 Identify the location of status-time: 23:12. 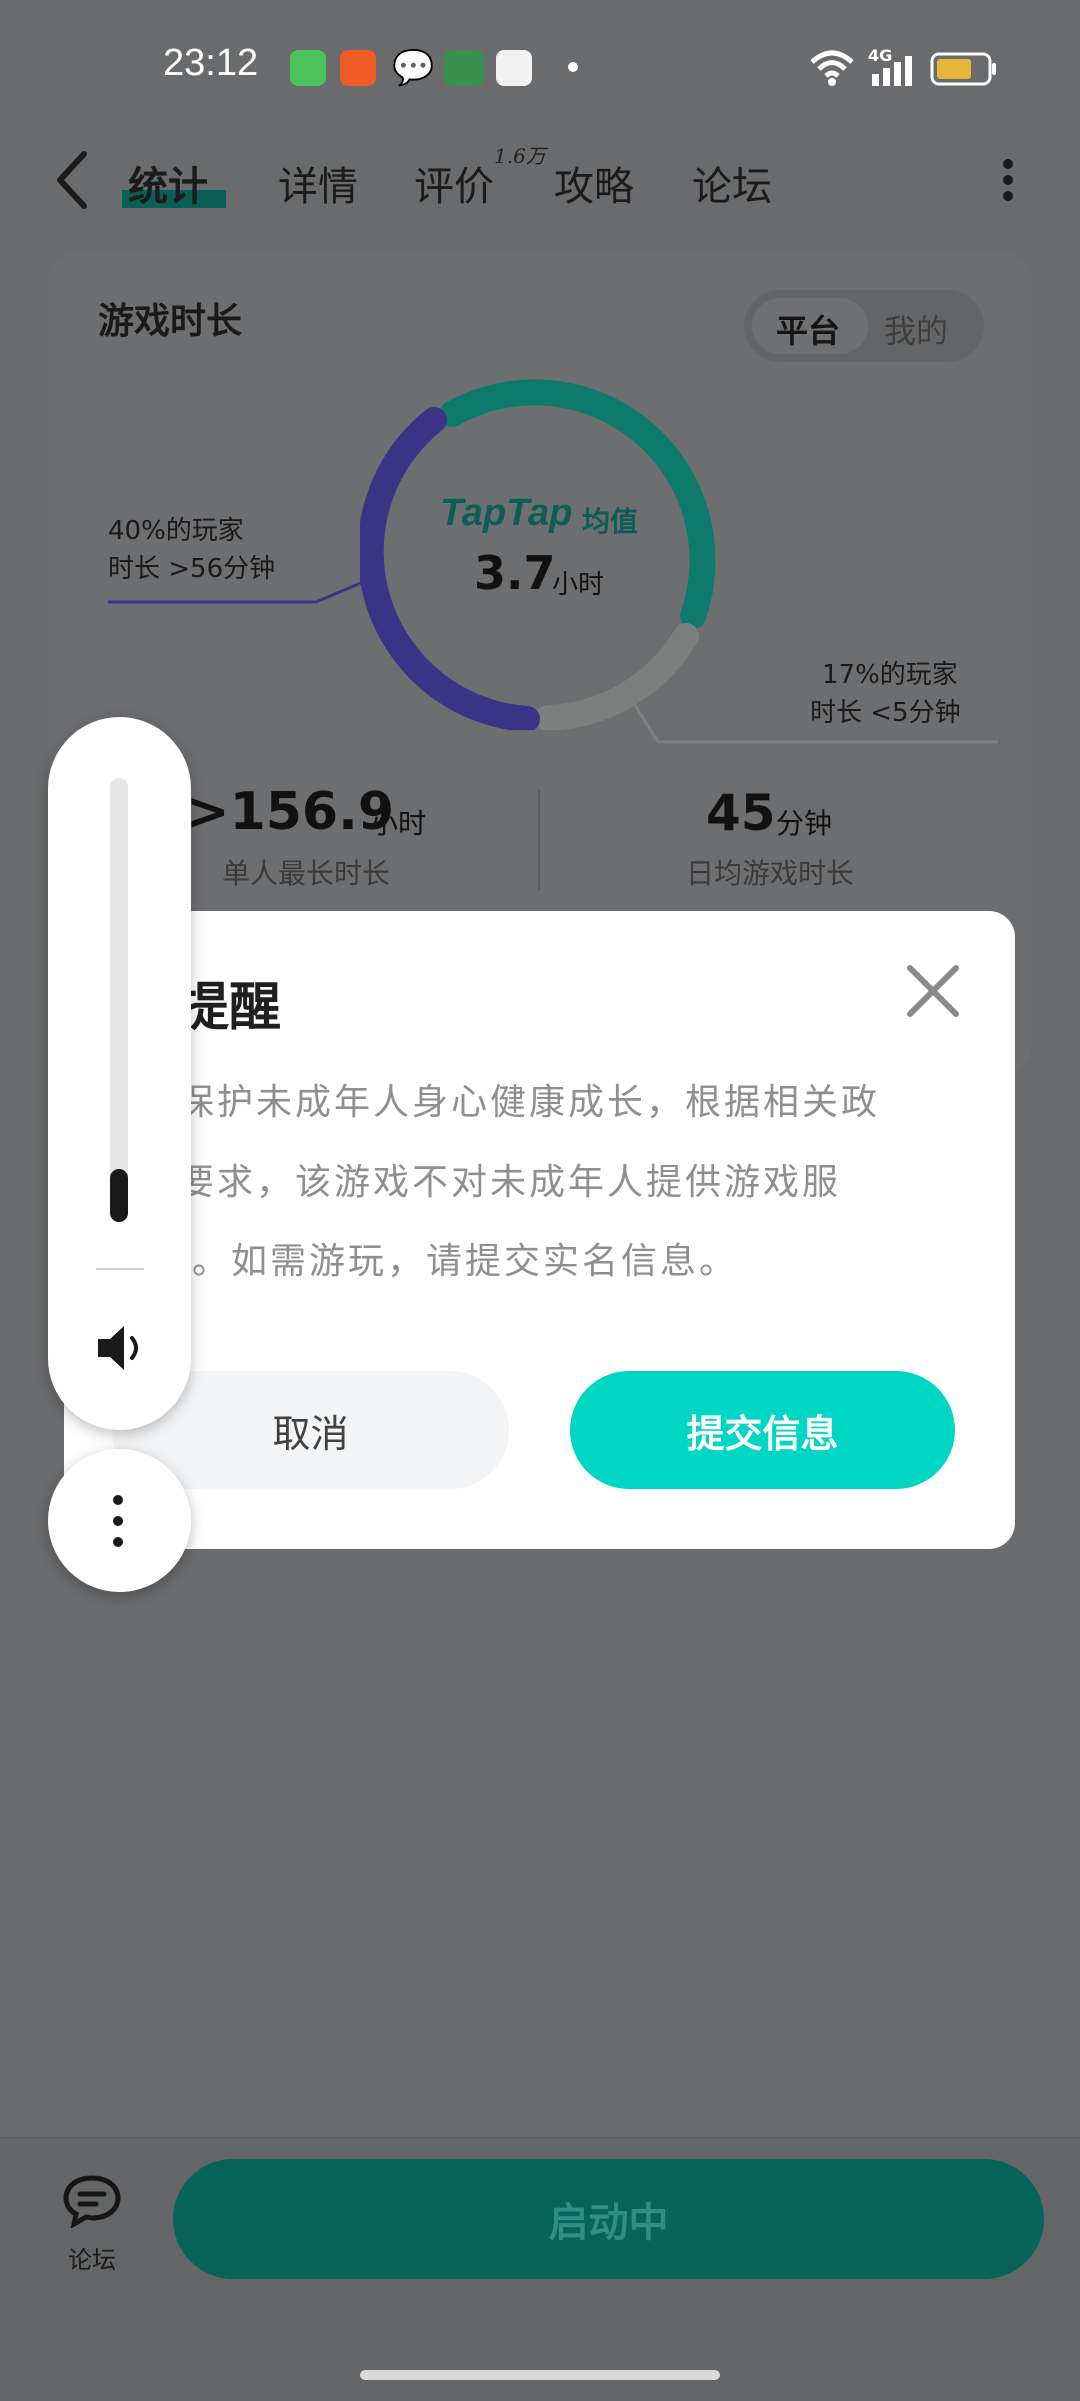
(211, 63).